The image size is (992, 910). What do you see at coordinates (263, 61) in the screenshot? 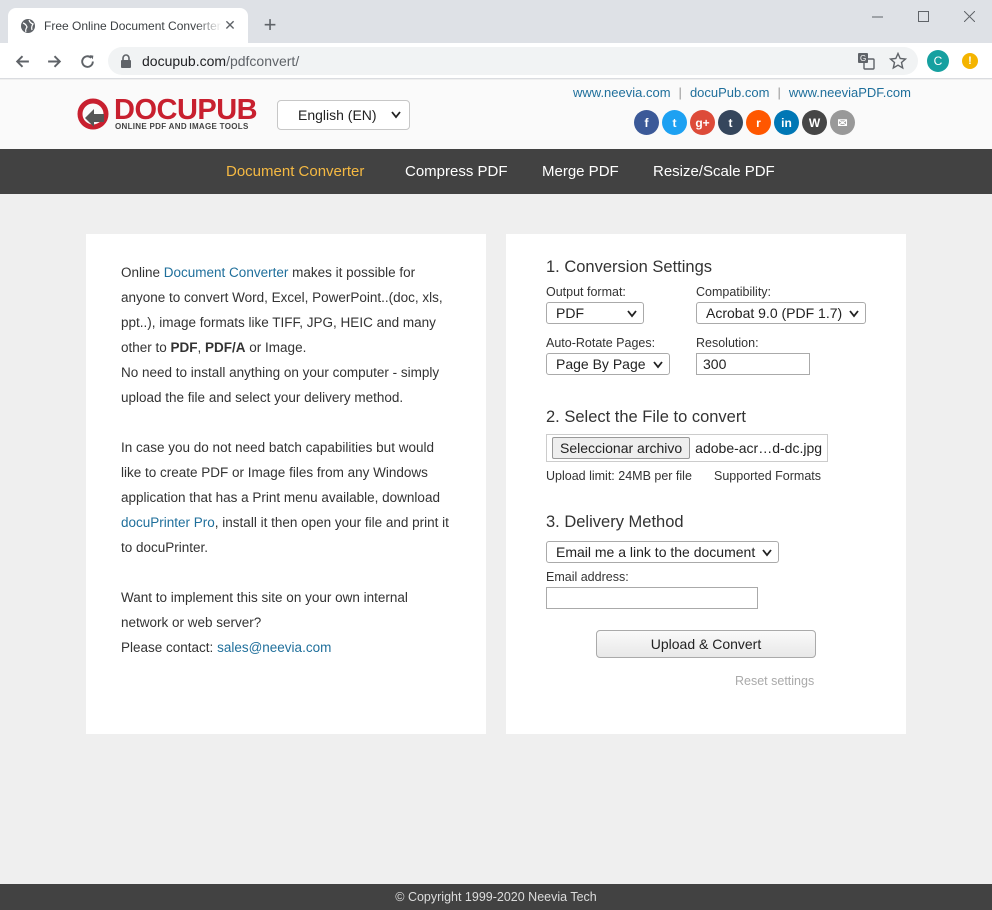
I see `url-path: /pdfconvert/` at bounding box center [263, 61].